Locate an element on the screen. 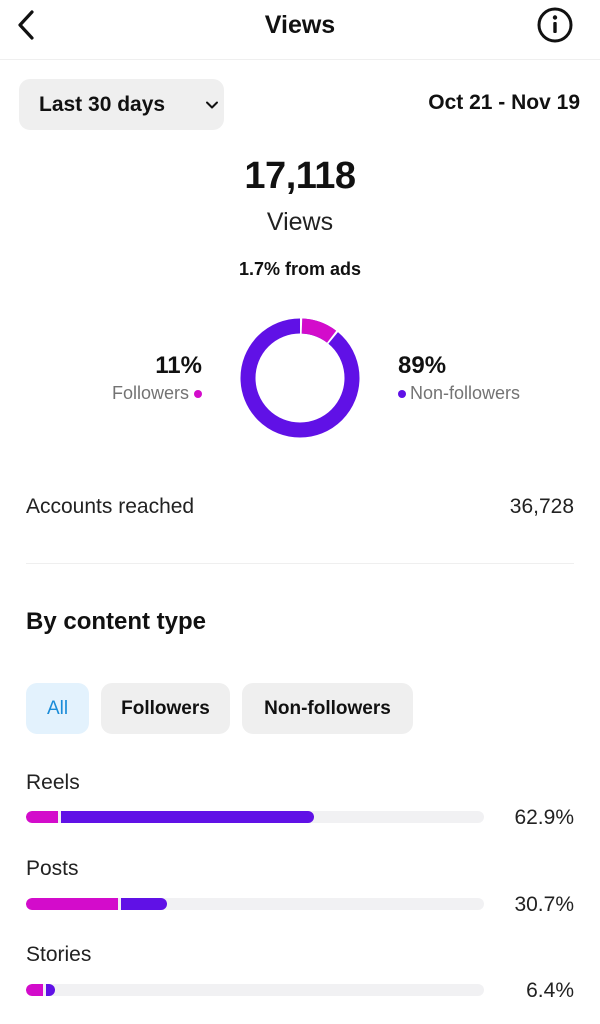  accounts-reached-value: 36,728 is located at coordinates (541, 506).